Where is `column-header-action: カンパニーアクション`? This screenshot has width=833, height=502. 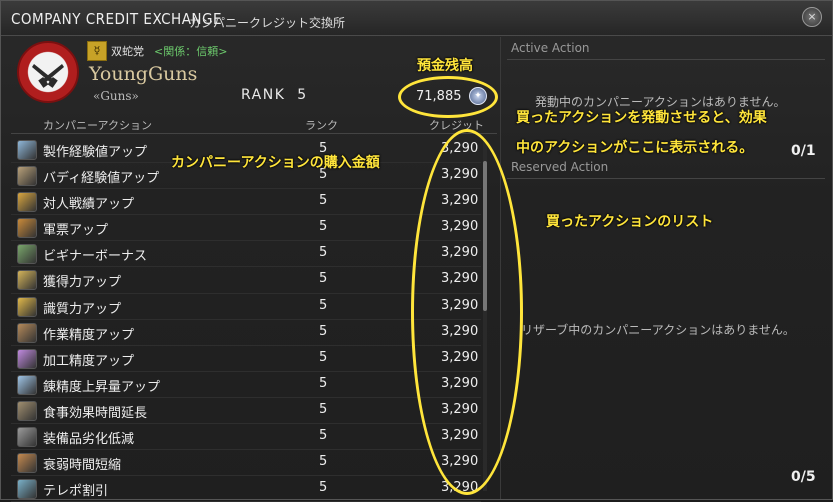 column-header-action: カンパニーアクション is located at coordinates (97, 125).